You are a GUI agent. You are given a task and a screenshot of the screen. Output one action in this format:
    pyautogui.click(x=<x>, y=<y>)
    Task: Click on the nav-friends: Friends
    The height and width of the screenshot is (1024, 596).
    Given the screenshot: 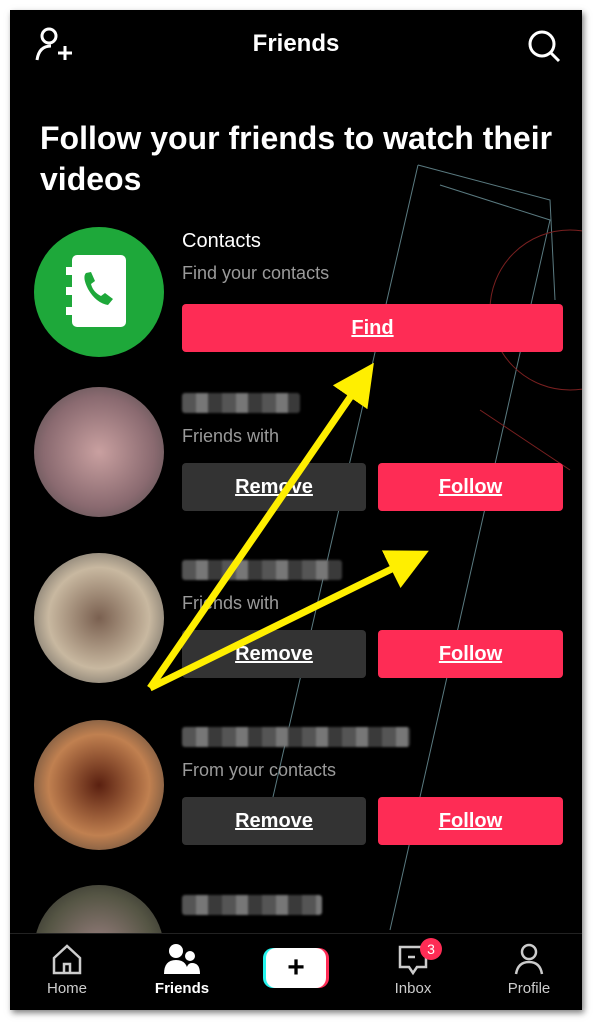 What is the action you would take?
    pyautogui.click(x=182, y=969)
    